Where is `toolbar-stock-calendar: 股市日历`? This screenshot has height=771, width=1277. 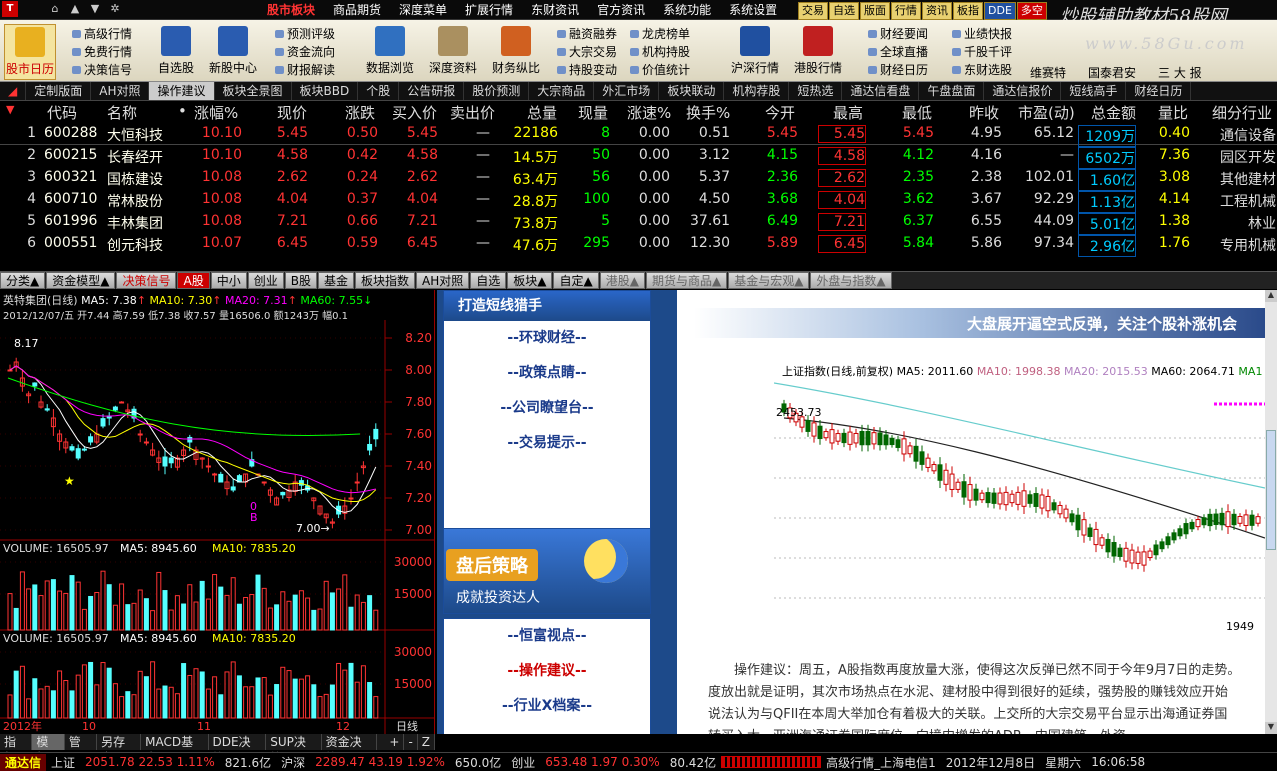 toolbar-stock-calendar: 股市日历 is located at coordinates (30, 52).